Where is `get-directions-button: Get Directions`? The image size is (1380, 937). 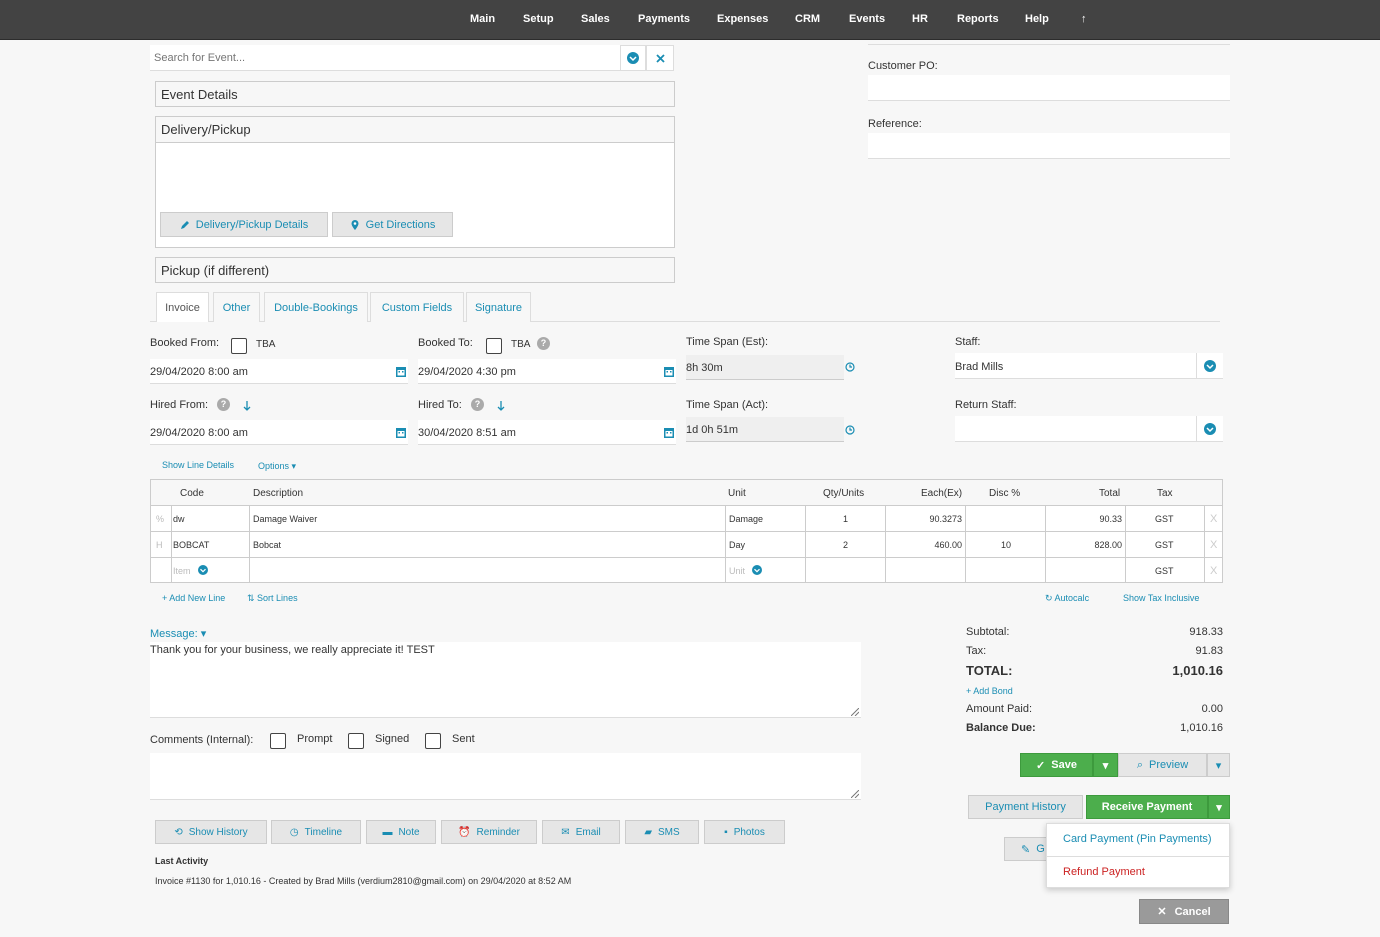 get-directions-button: Get Directions is located at coordinates (392, 224).